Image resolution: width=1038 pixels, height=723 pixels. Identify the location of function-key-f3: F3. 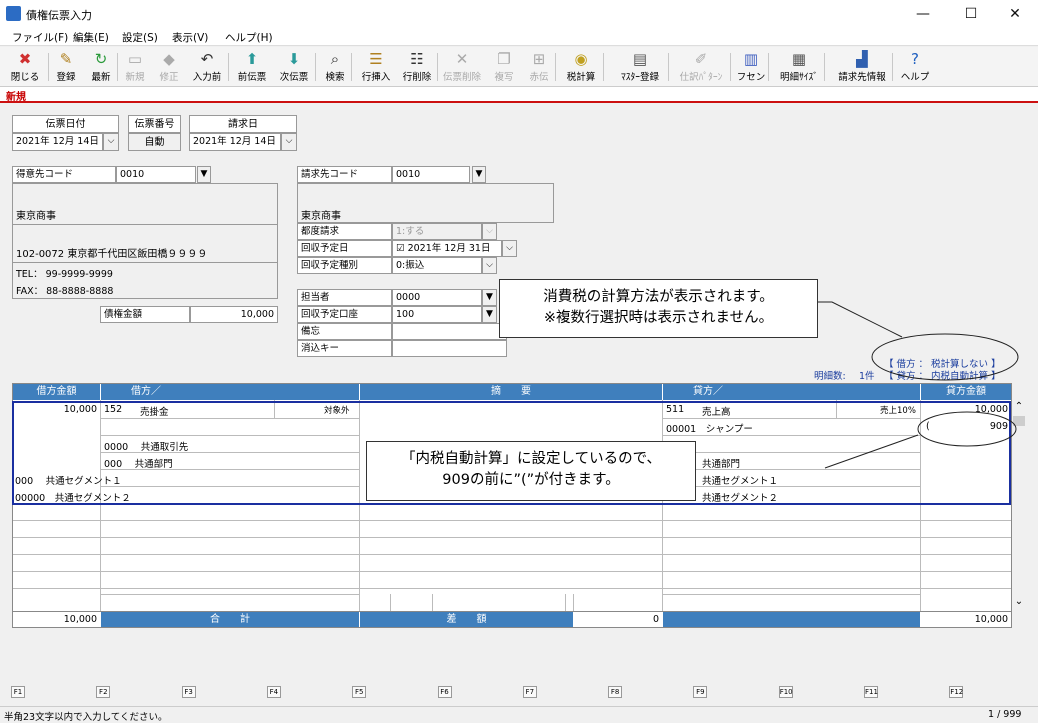
(188, 692).